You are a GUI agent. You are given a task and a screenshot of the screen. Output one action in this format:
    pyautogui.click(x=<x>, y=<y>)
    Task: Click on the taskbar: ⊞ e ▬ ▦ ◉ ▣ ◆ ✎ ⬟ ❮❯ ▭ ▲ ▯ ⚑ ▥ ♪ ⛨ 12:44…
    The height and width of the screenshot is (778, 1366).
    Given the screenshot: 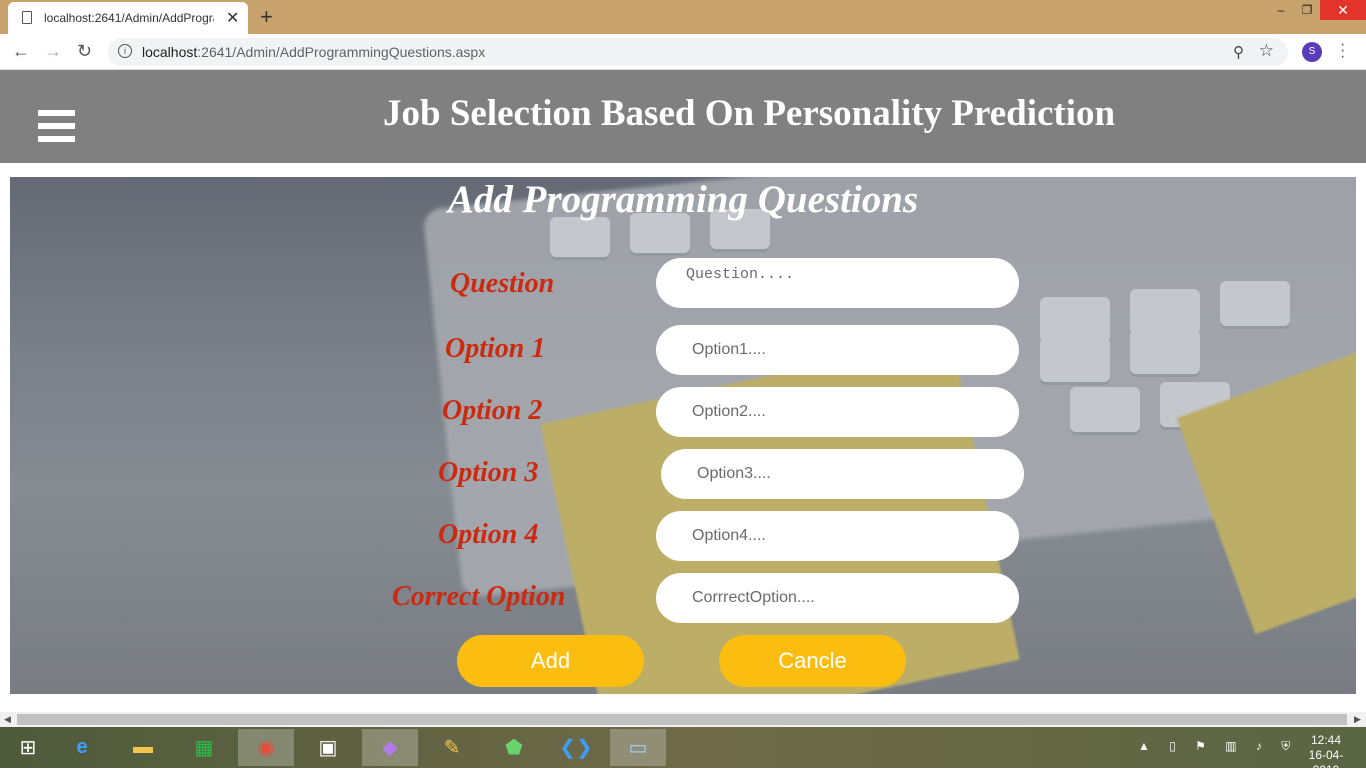 What is the action you would take?
    pyautogui.click(x=683, y=752)
    